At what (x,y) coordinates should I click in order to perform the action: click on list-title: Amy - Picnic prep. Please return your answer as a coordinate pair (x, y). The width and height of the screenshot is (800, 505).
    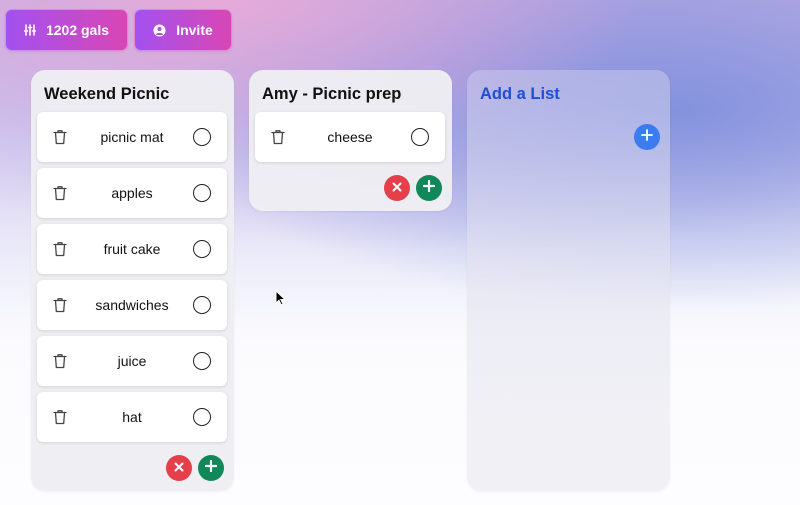
    Looking at the image, I should click on (332, 94).